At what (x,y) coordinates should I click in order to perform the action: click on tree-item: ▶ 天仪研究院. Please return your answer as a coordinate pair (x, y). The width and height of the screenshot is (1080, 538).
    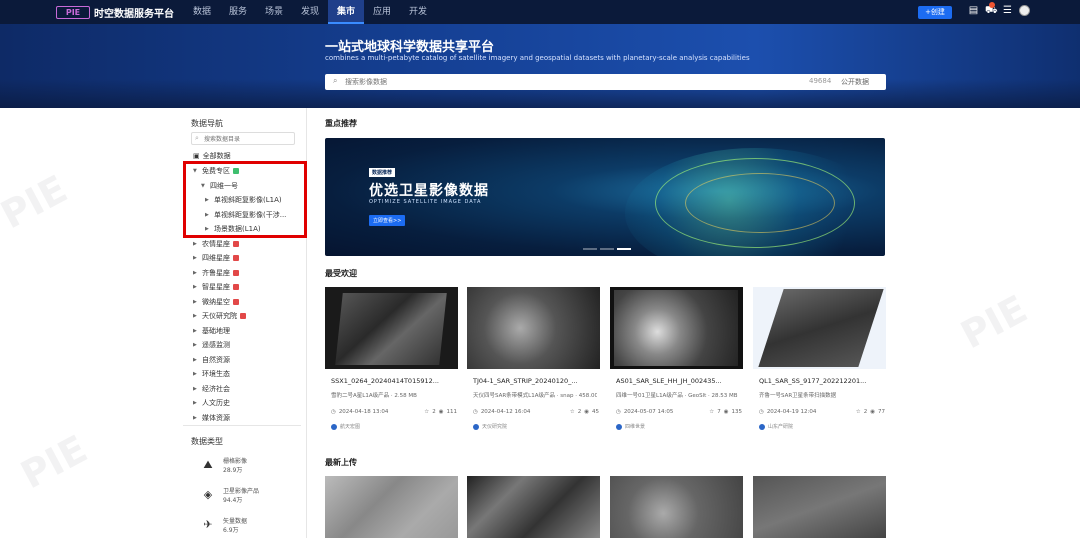
    Looking at the image, I should click on (219, 316).